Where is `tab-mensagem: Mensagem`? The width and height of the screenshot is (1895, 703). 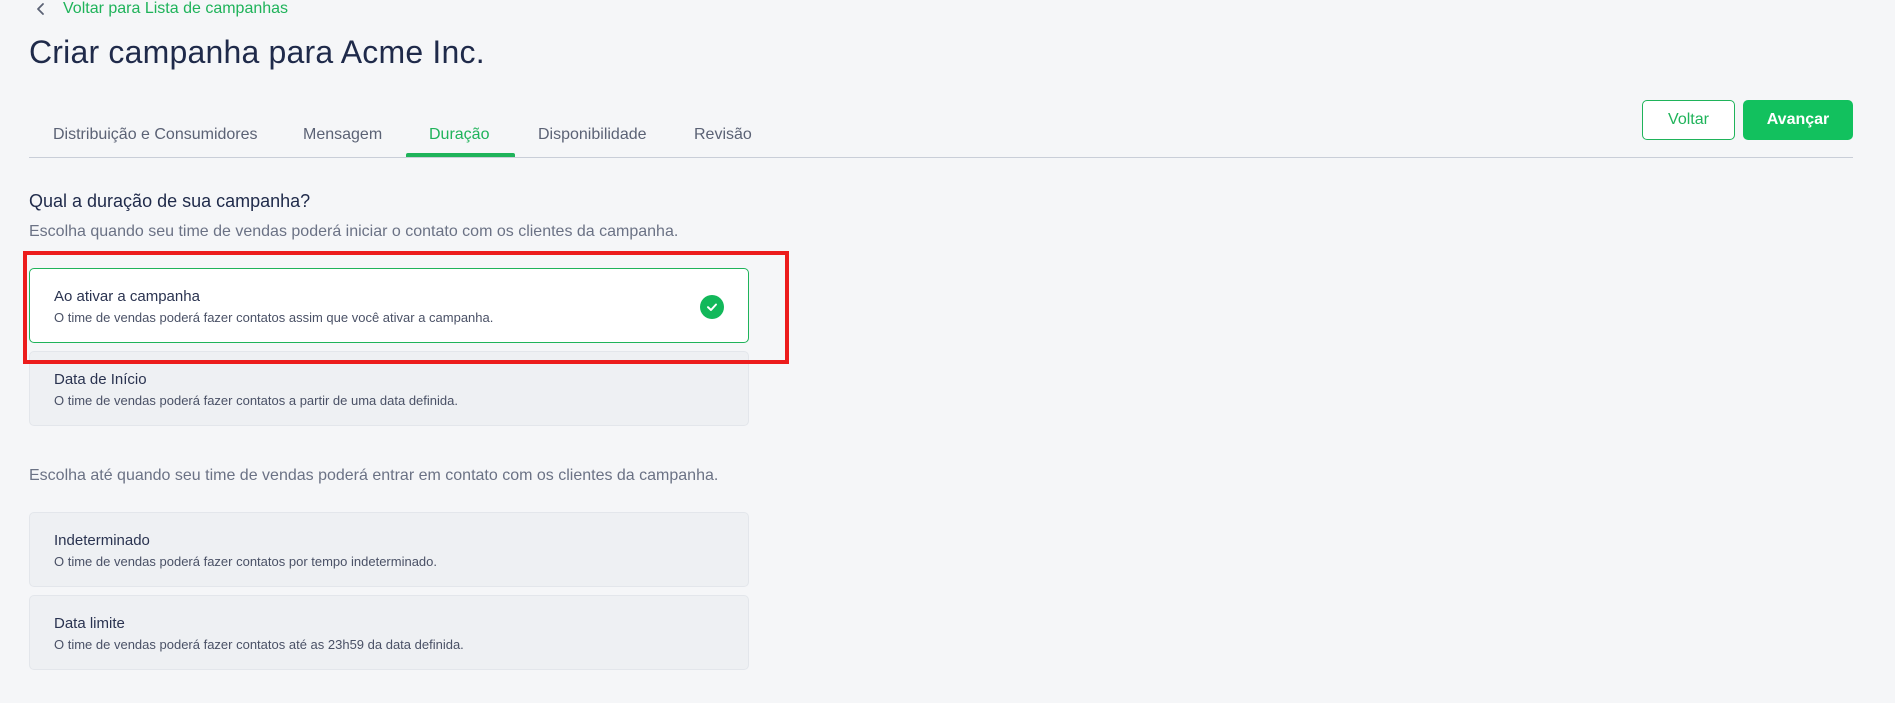
tab-mensagem: Mensagem is located at coordinates (342, 135).